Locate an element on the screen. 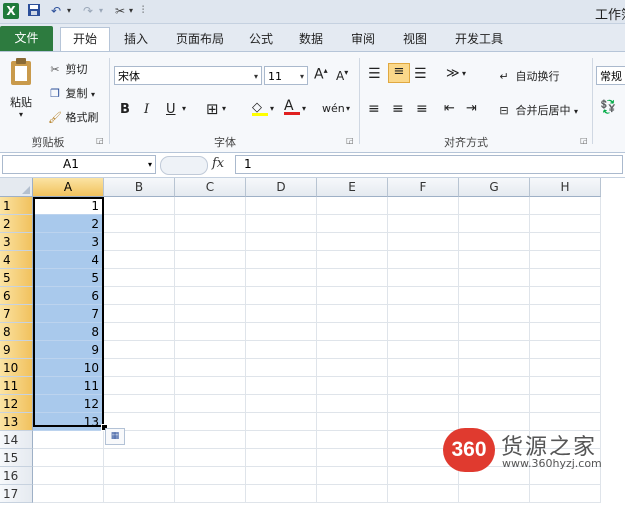 The width and height of the screenshot is (625, 509). row-header: 11 is located at coordinates (16, 386).